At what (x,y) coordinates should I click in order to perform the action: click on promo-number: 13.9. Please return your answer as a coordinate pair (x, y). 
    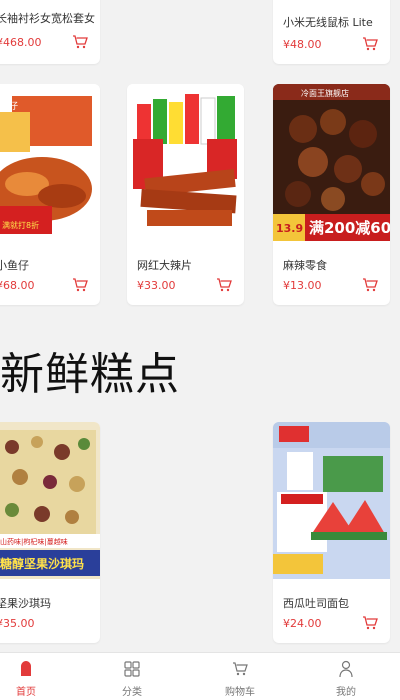
    Looking at the image, I should click on (289, 228).